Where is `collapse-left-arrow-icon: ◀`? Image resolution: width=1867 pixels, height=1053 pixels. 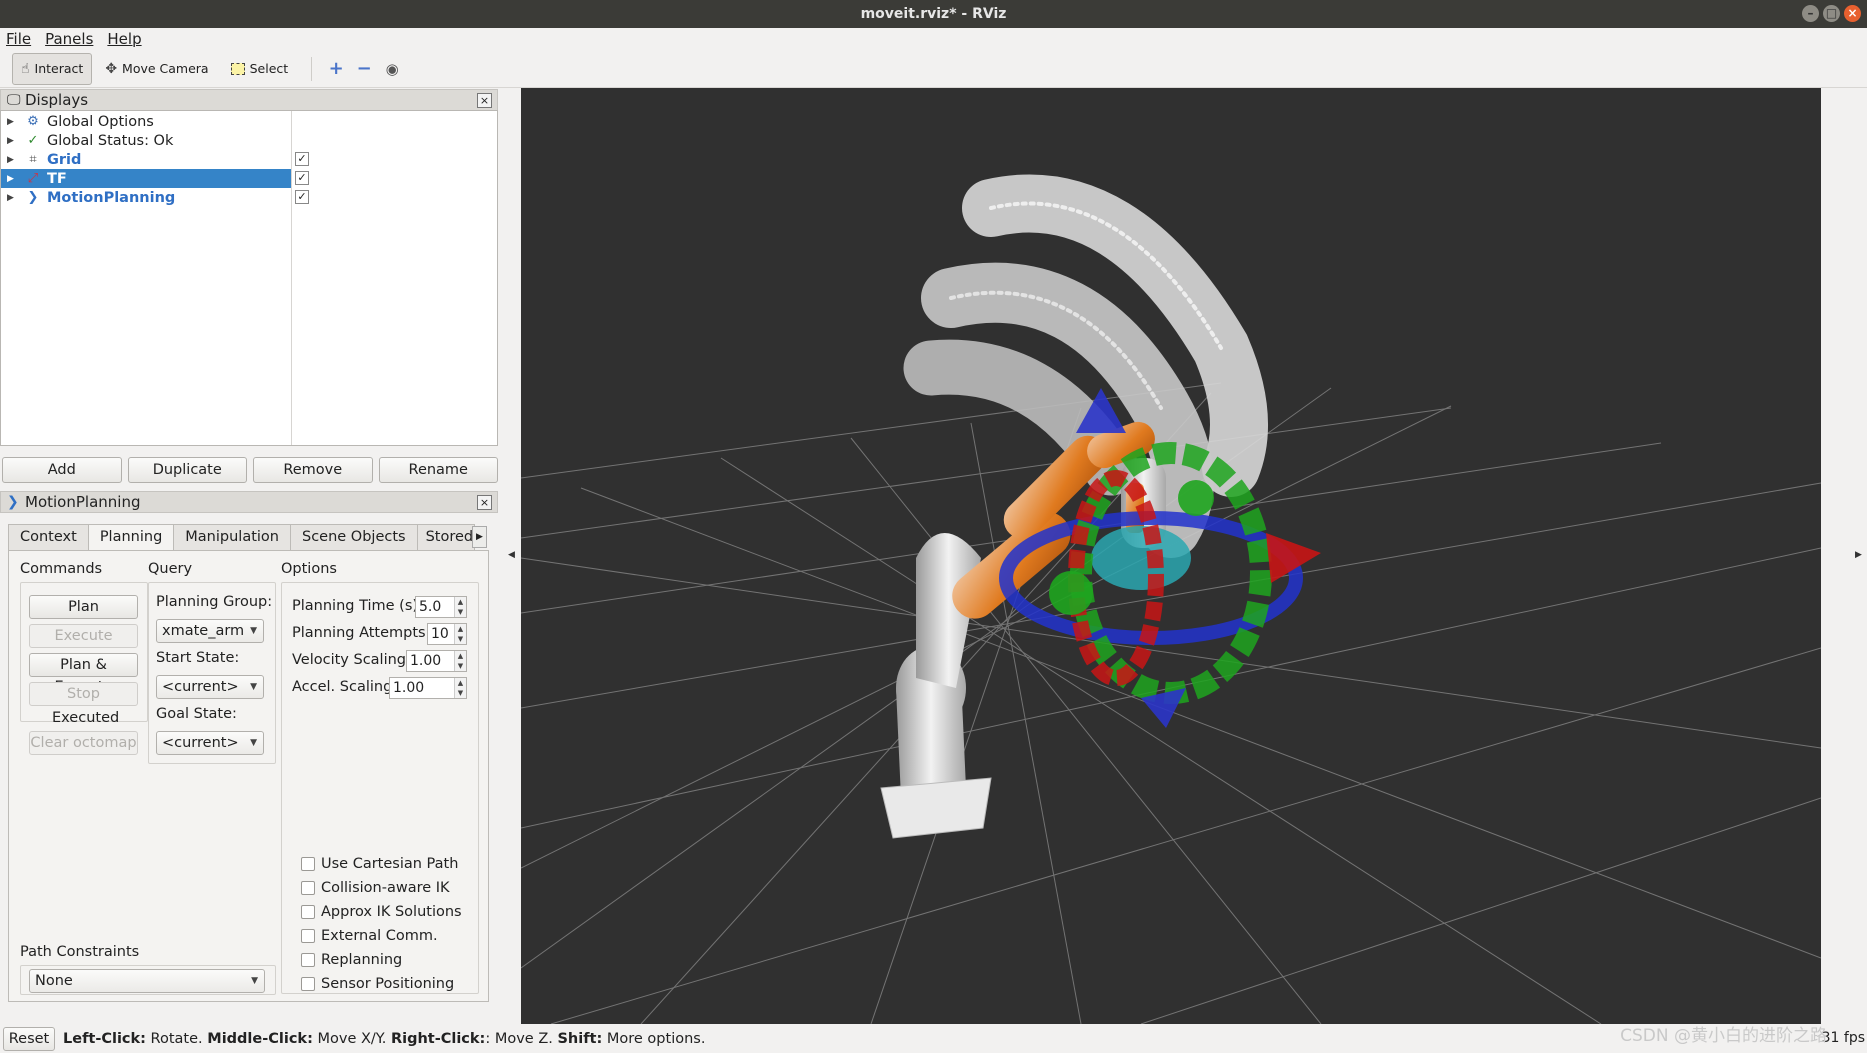
collapse-left-arrow-icon: ◀ is located at coordinates (511, 555).